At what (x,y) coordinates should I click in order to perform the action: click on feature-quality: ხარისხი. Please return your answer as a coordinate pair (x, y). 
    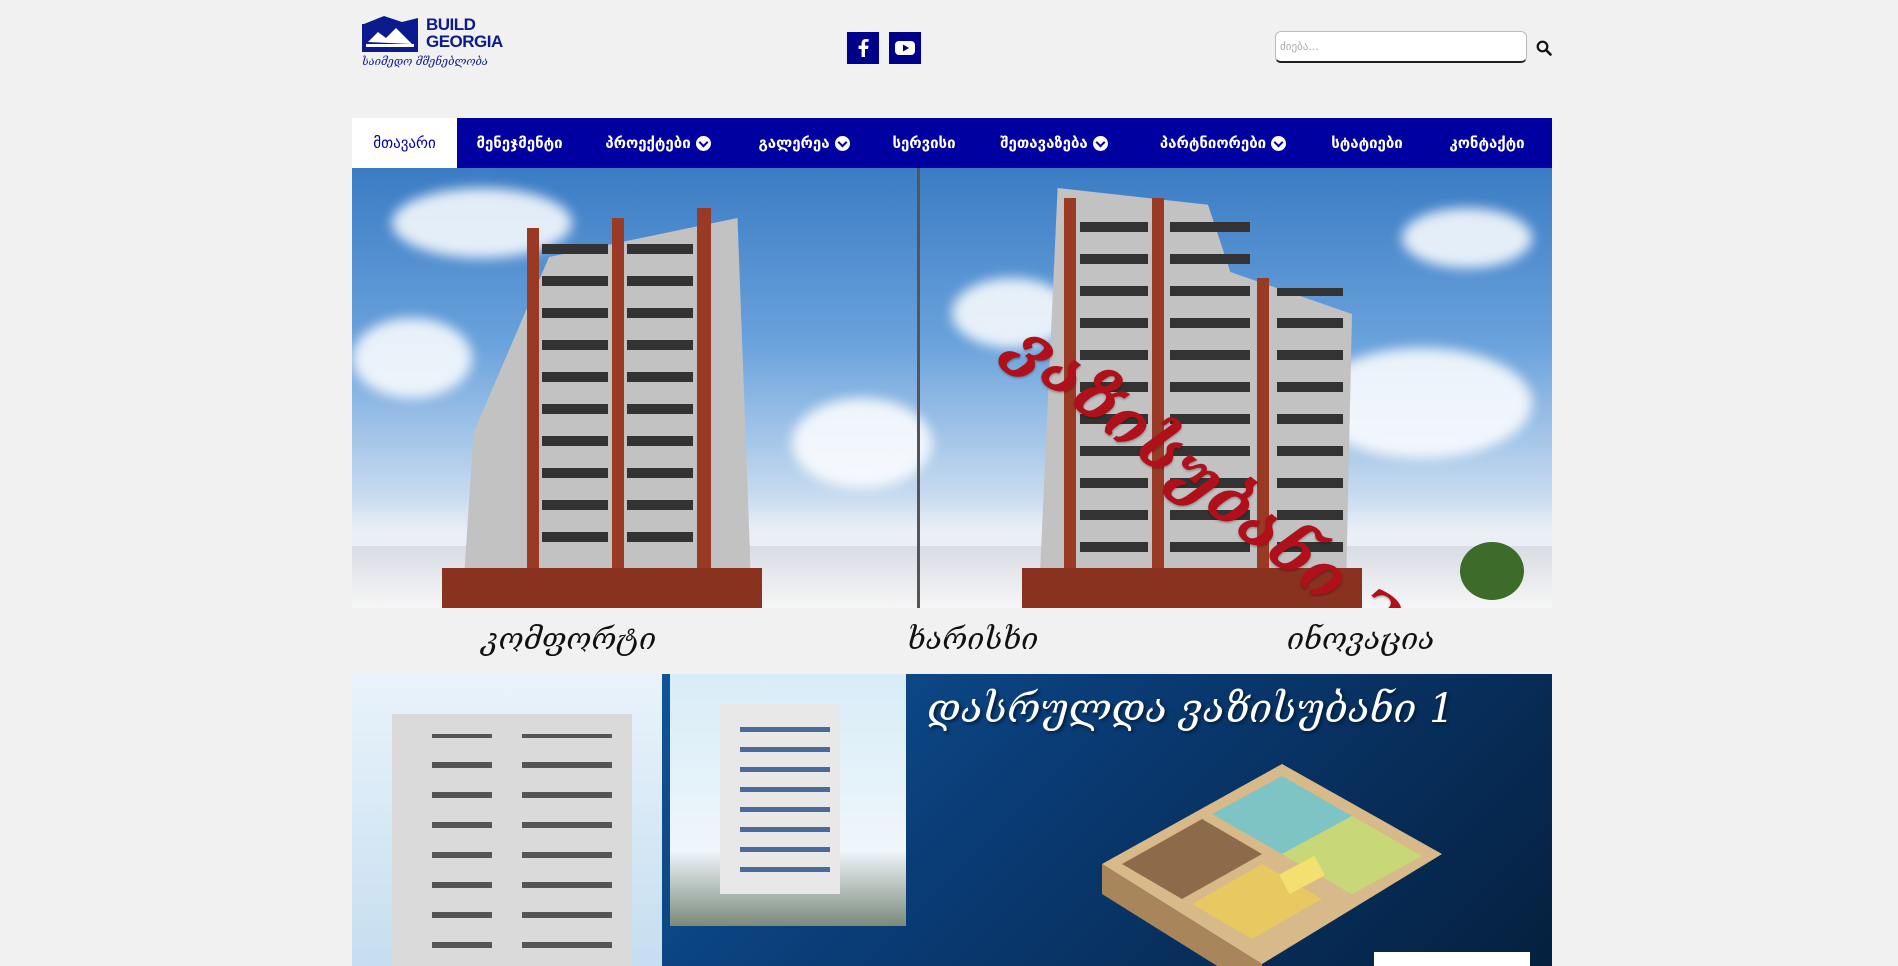
    Looking at the image, I should click on (973, 639).